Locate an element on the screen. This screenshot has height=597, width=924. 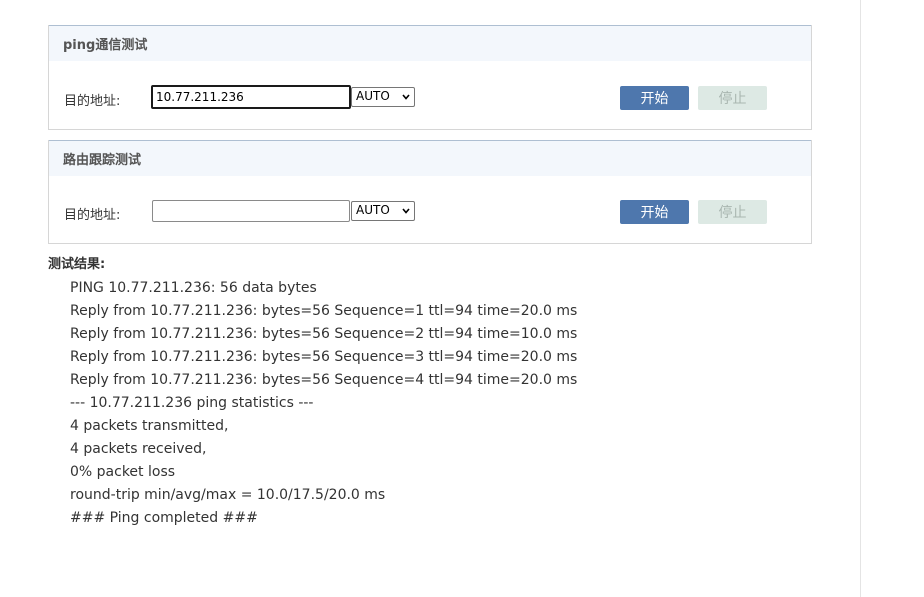
ping-panel-title: ping通信测试 is located at coordinates (430, 43).